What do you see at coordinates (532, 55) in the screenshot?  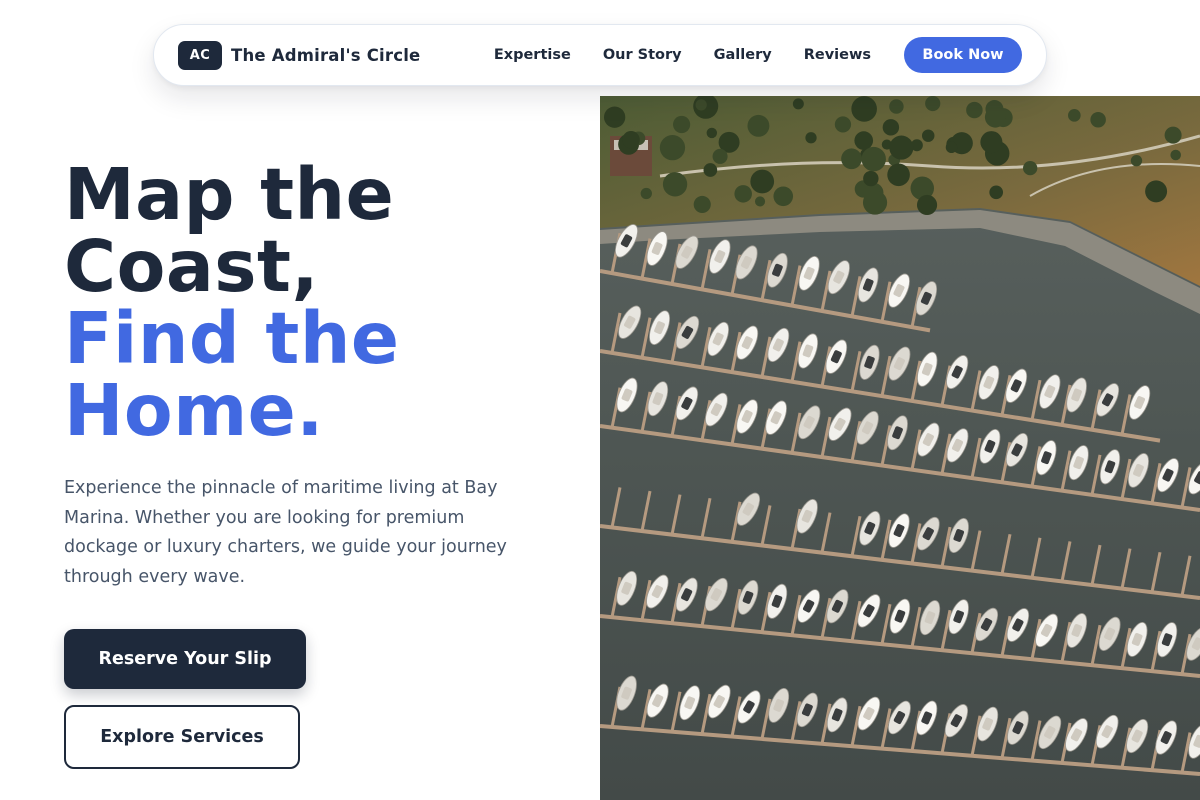 I see `nav-link-expertise: Expertise` at bounding box center [532, 55].